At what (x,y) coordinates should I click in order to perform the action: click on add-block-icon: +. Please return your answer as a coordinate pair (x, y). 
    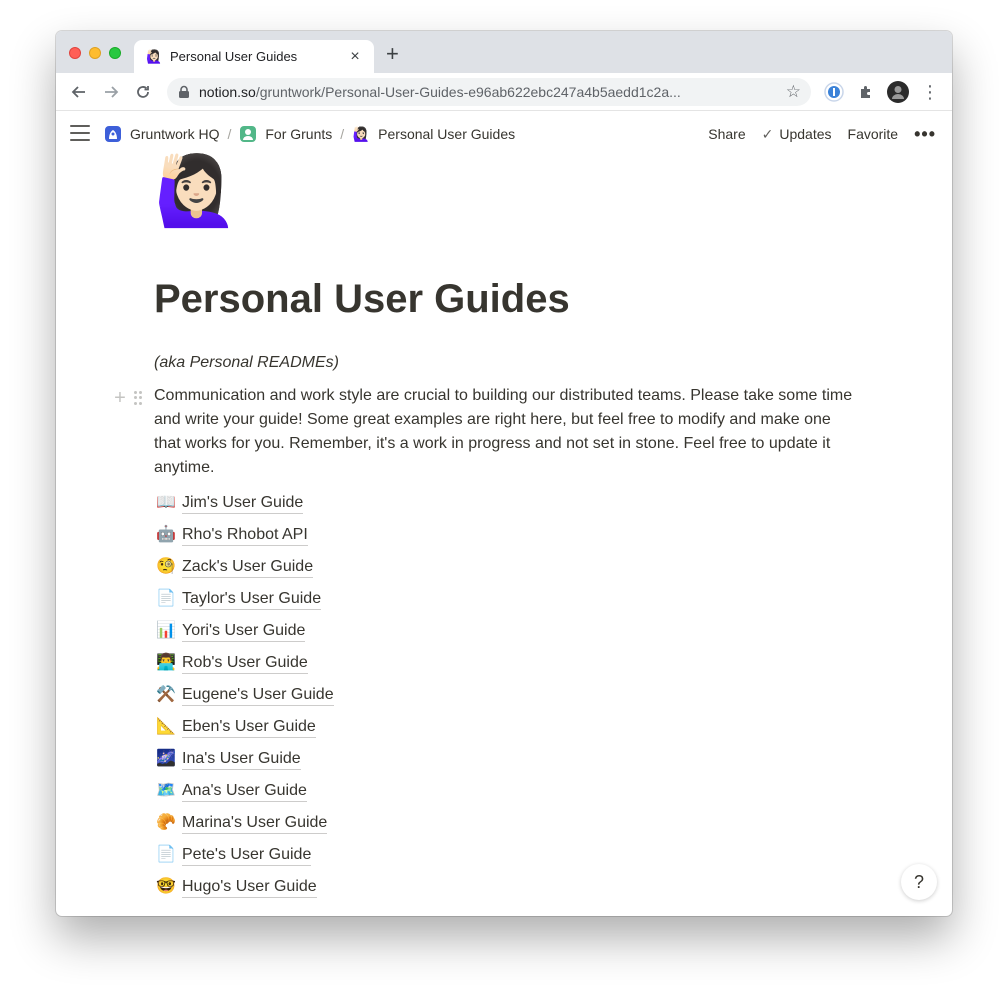
    Looking at the image, I should click on (120, 398).